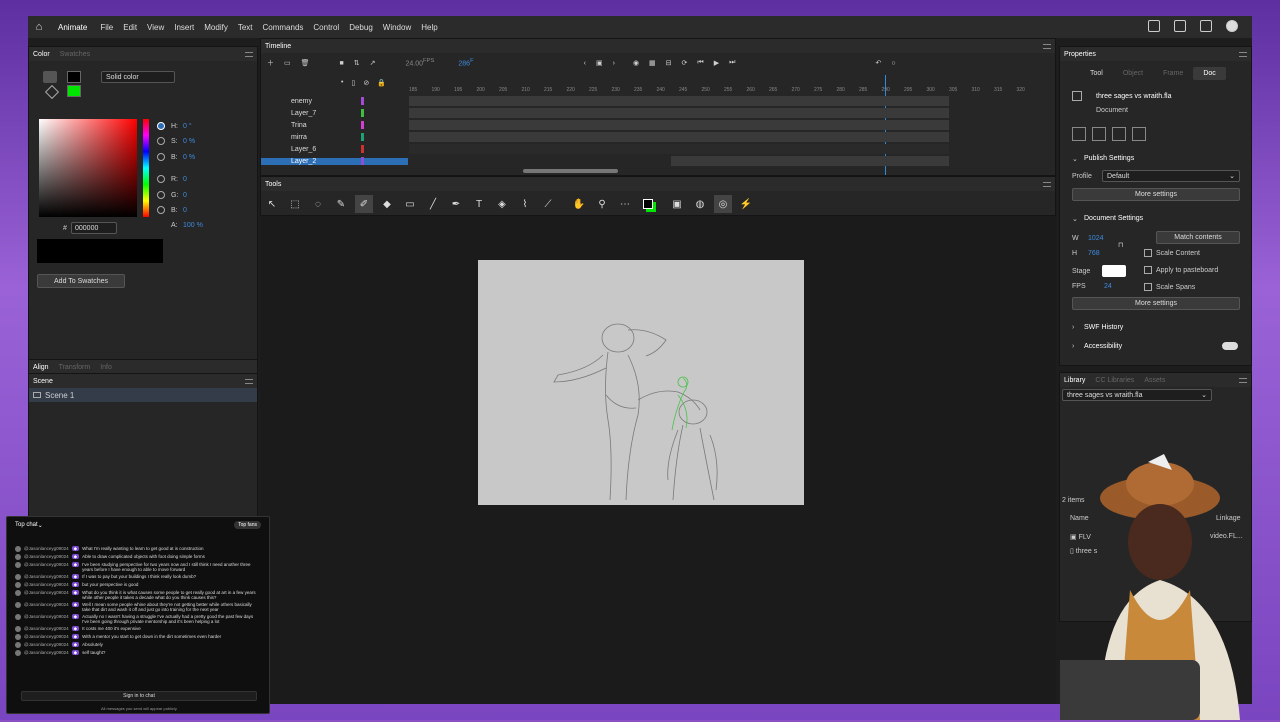 Image resolution: width=1280 pixels, height=722 pixels. I want to click on align-icon, so click(1099, 134).